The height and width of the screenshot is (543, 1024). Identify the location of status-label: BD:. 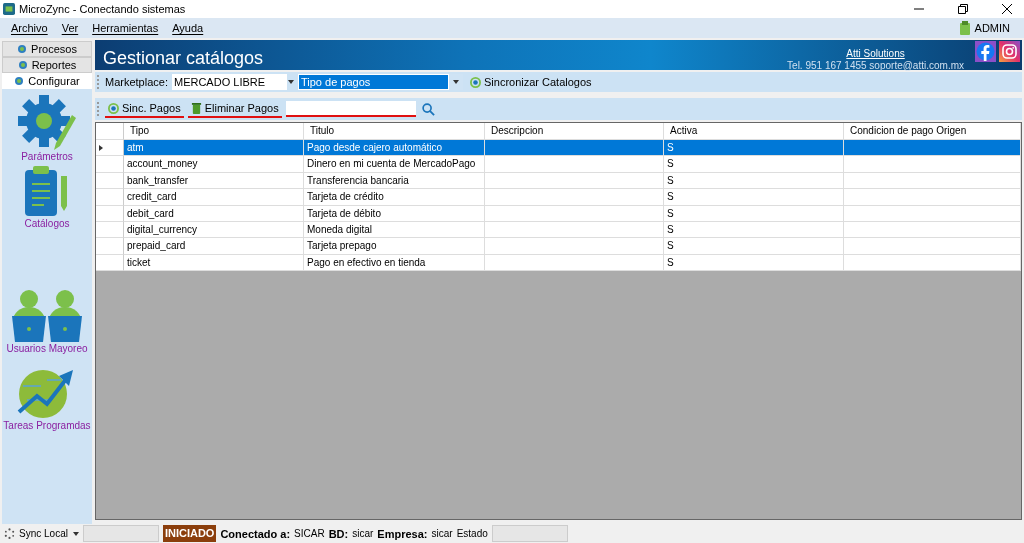
(338, 533).